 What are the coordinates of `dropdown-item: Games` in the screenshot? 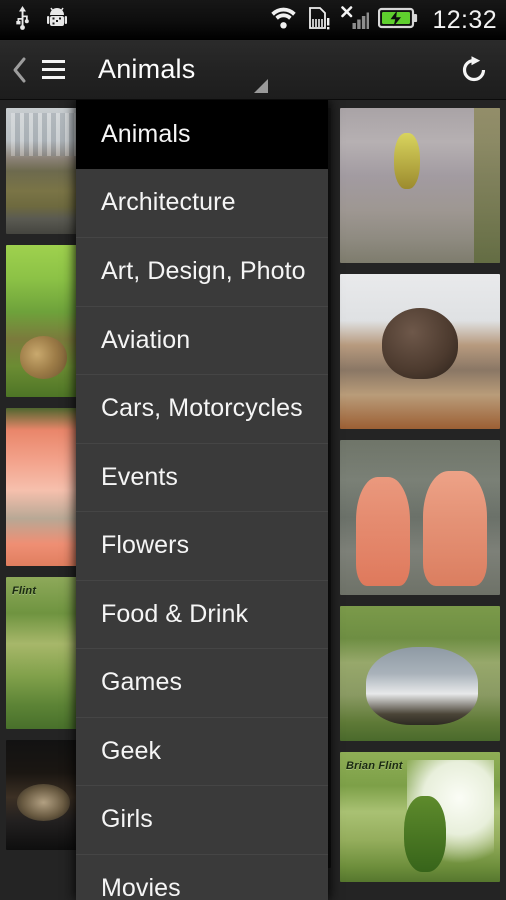 It's located at (202, 682).